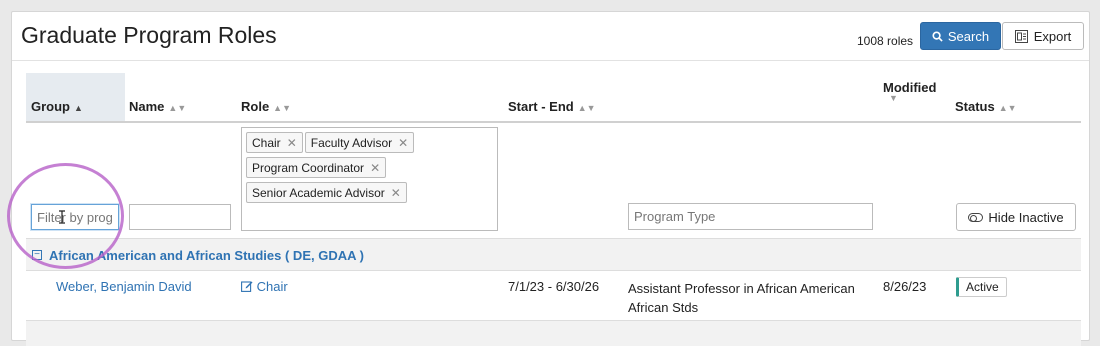  What do you see at coordinates (986, 106) in the screenshot?
I see `column-header-status: Status ▲▼` at bounding box center [986, 106].